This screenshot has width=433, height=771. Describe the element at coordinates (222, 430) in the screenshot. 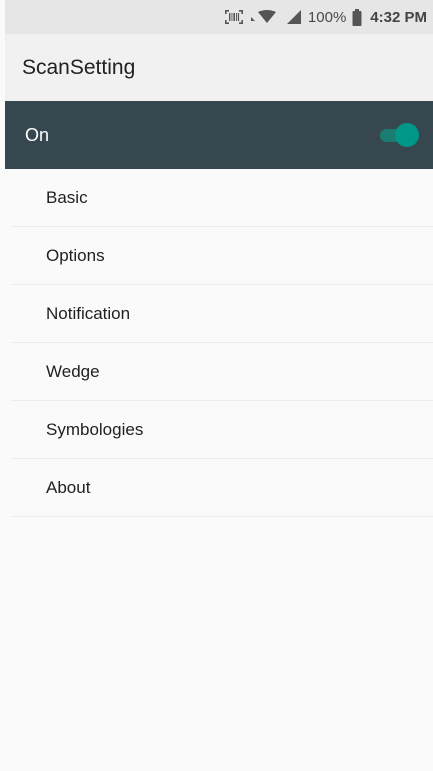

I see `menu-item-symbologies: Symbologies` at that location.